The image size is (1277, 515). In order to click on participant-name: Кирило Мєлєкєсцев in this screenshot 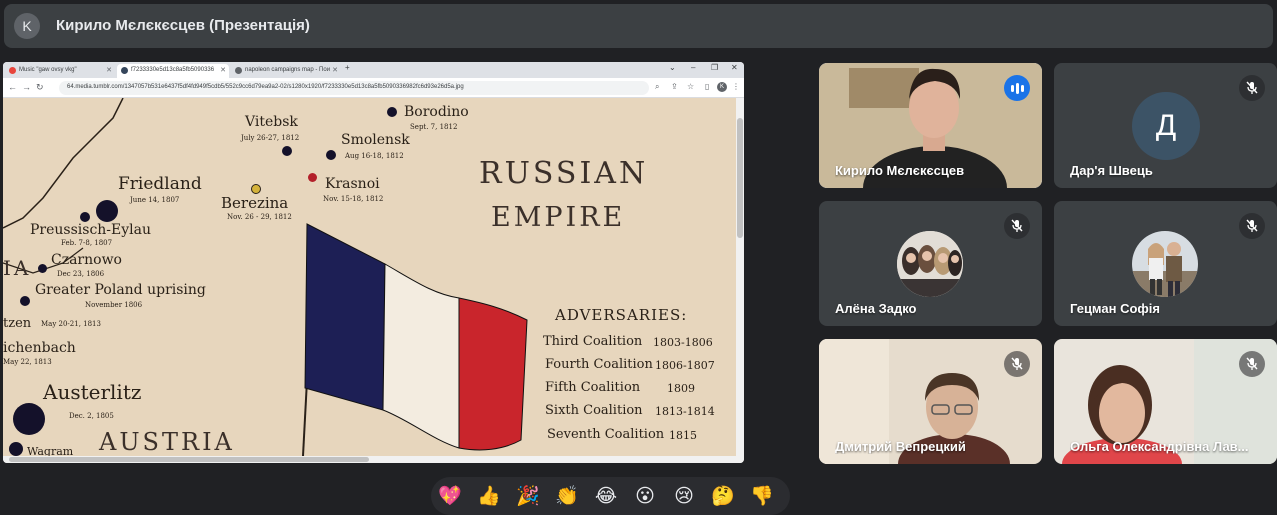, I will do `click(900, 170)`.